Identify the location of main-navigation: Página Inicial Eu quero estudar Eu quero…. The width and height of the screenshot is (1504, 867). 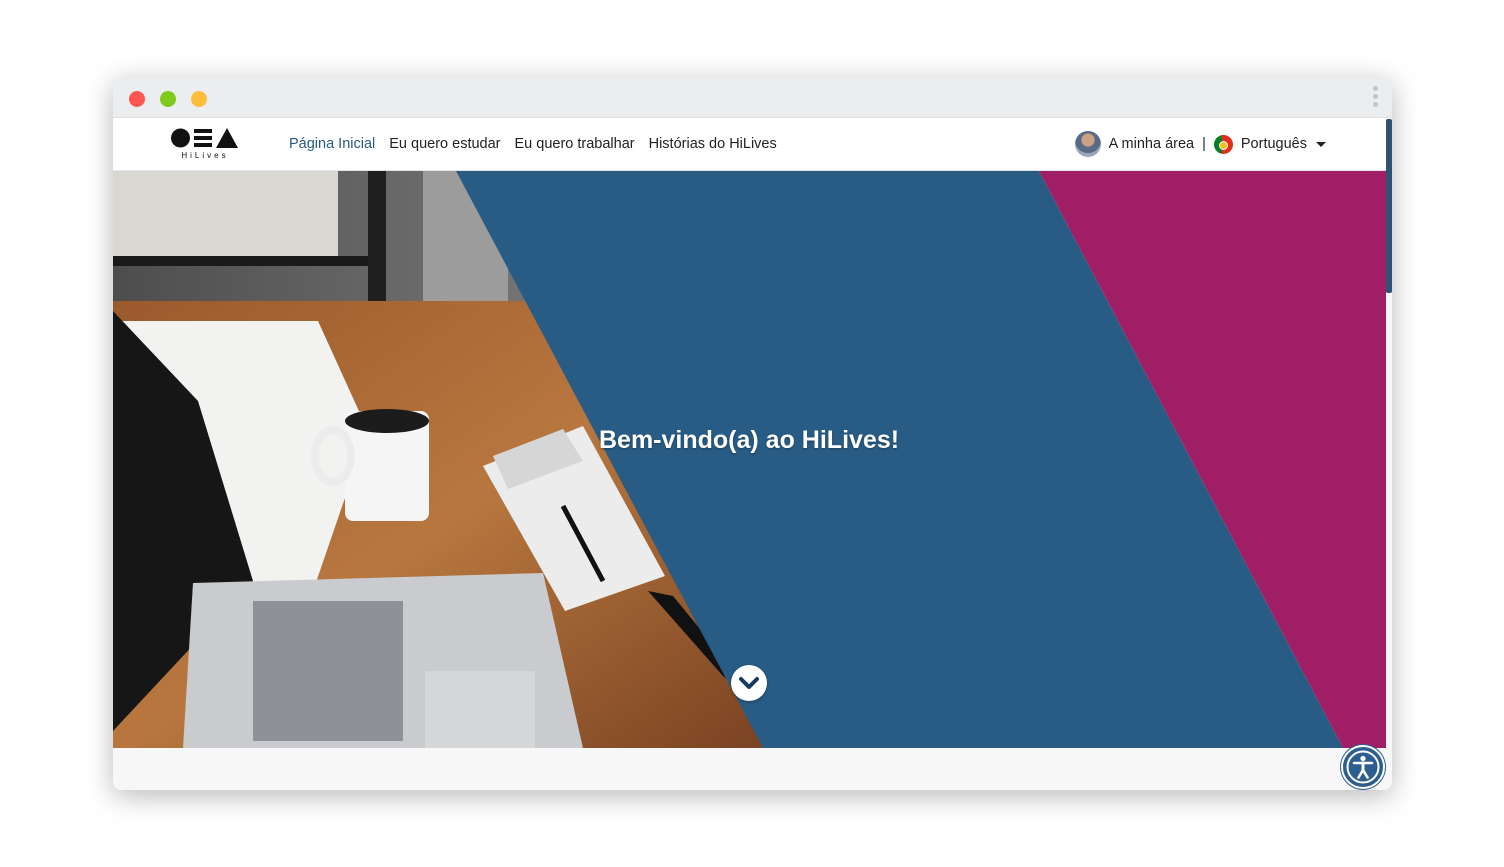
(540, 144).